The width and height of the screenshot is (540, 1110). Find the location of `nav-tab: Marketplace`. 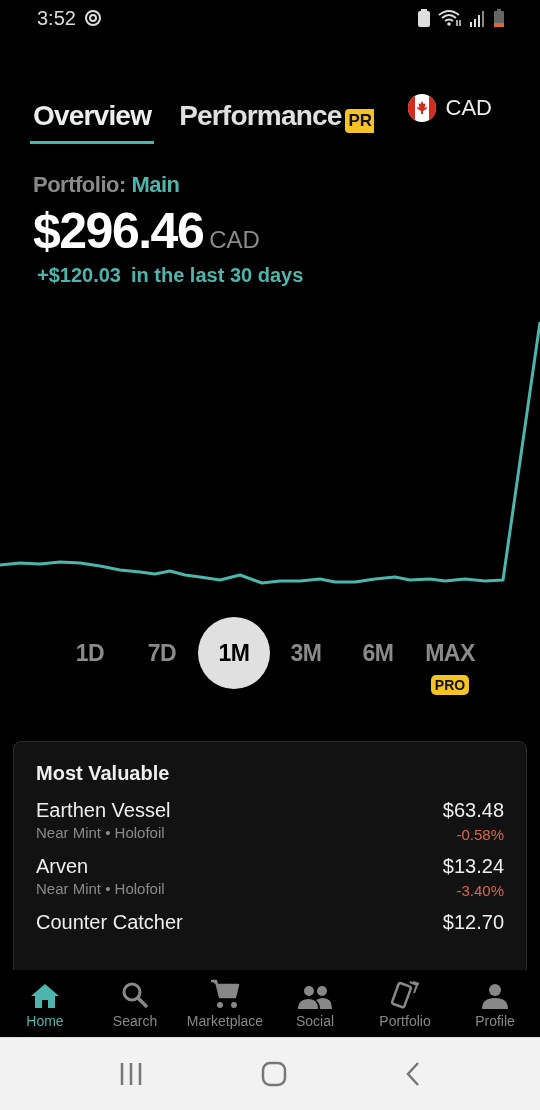

nav-tab: Marketplace is located at coordinates (225, 1003).